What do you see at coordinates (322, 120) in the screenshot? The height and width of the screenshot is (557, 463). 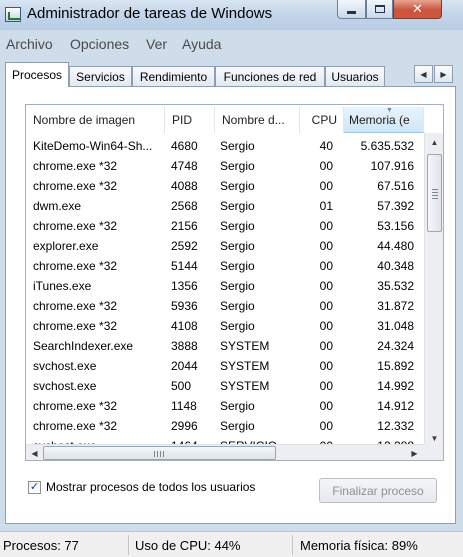 I see `column-header-cpu: CPU` at bounding box center [322, 120].